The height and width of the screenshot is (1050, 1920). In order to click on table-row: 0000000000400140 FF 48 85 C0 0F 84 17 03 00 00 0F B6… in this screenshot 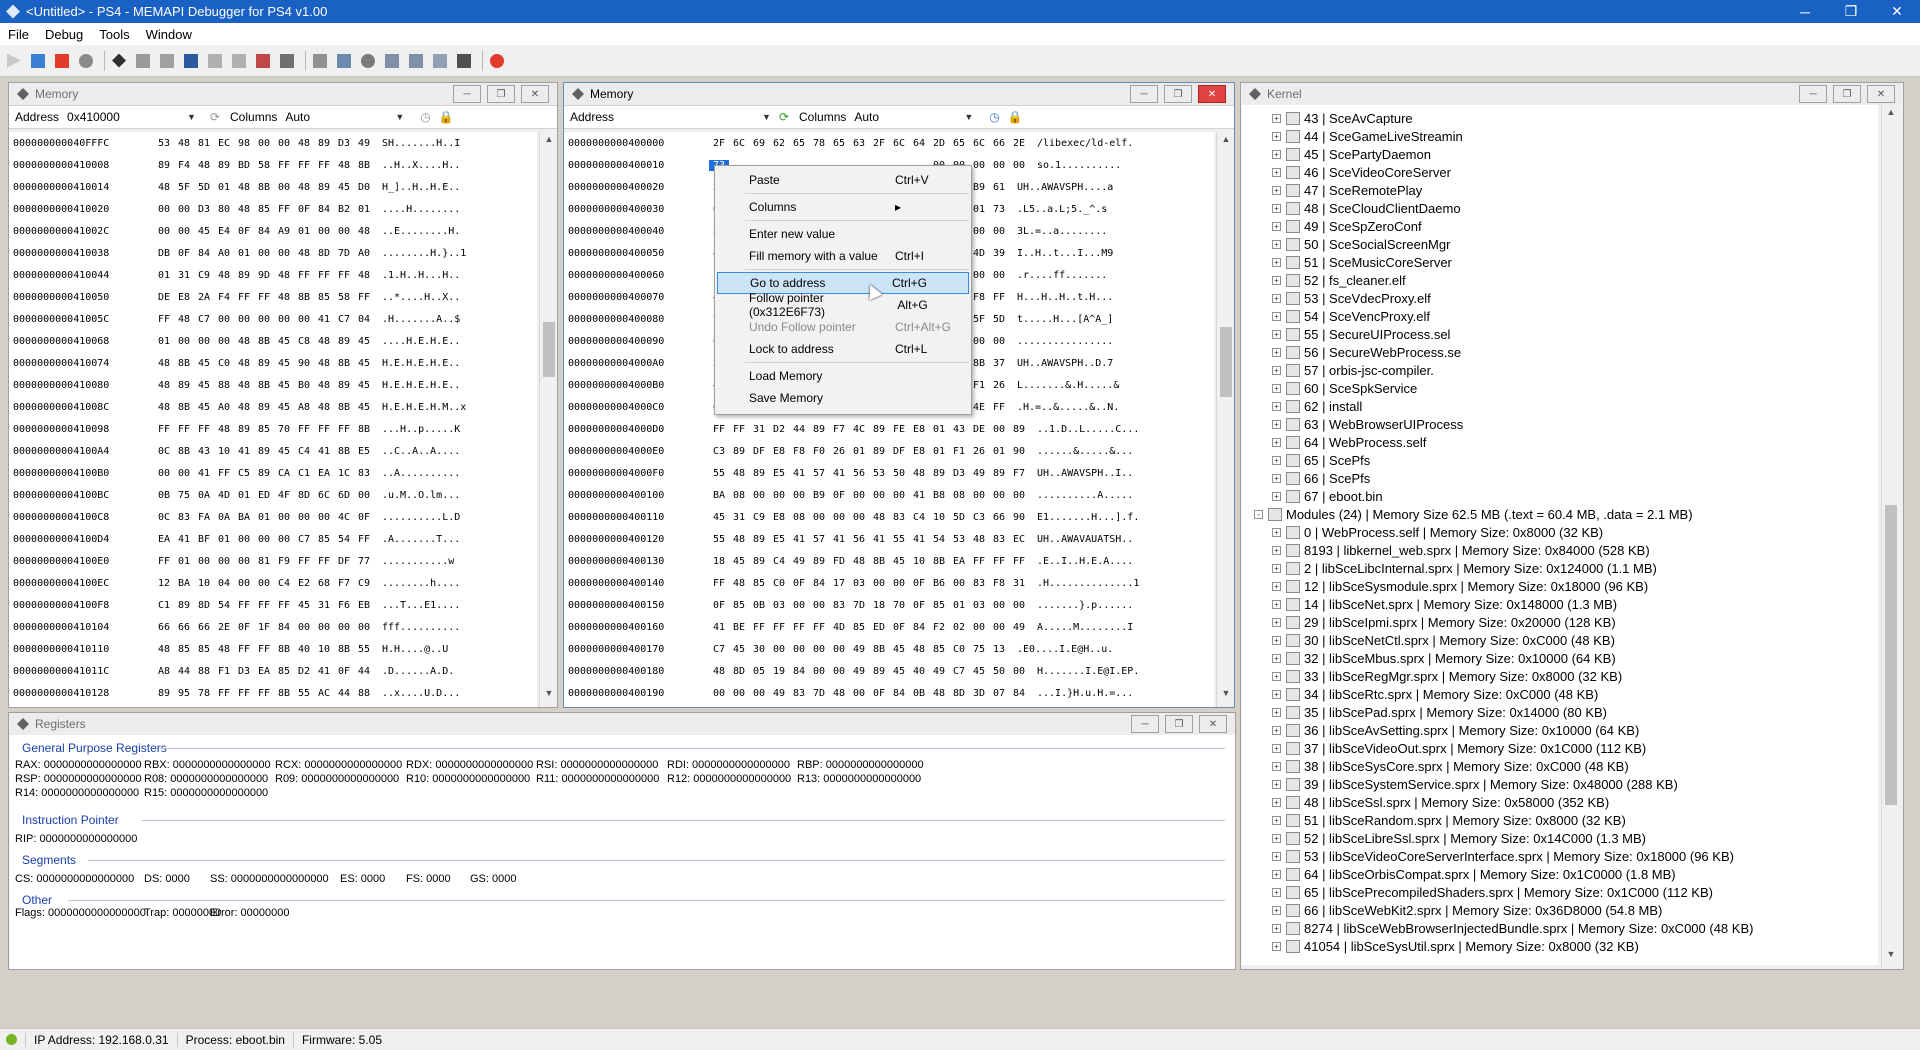, I will do `click(889, 583)`.